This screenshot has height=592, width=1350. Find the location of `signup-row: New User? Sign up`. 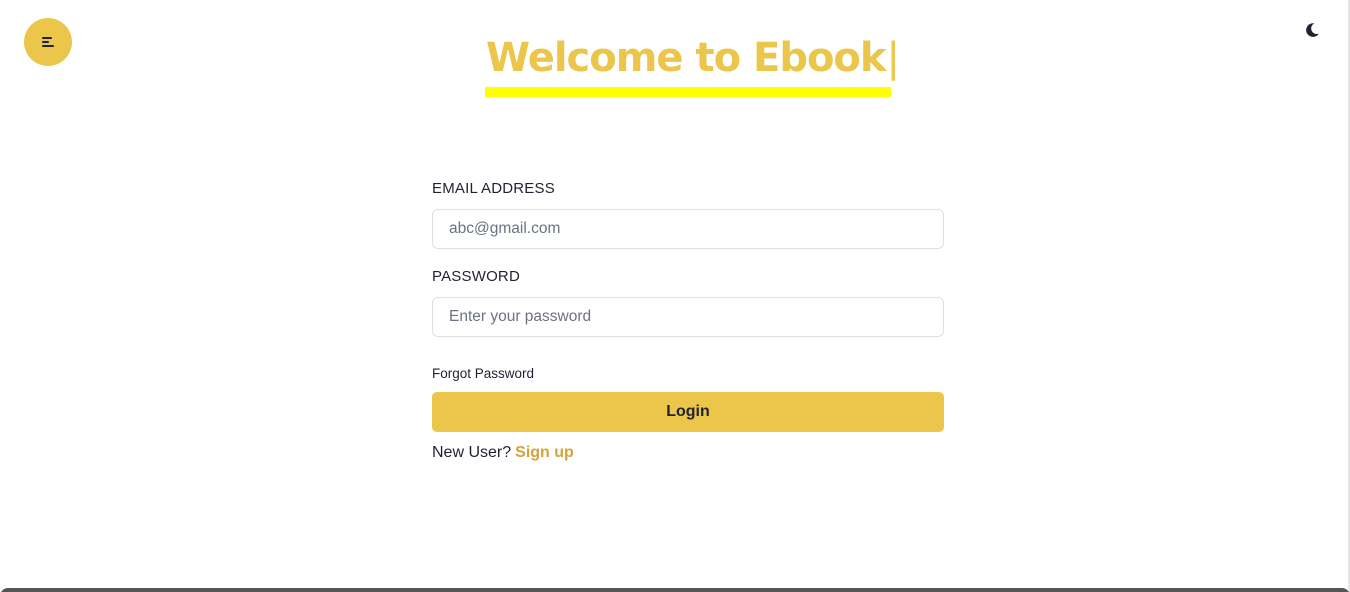

signup-row: New User? Sign up is located at coordinates (688, 453).